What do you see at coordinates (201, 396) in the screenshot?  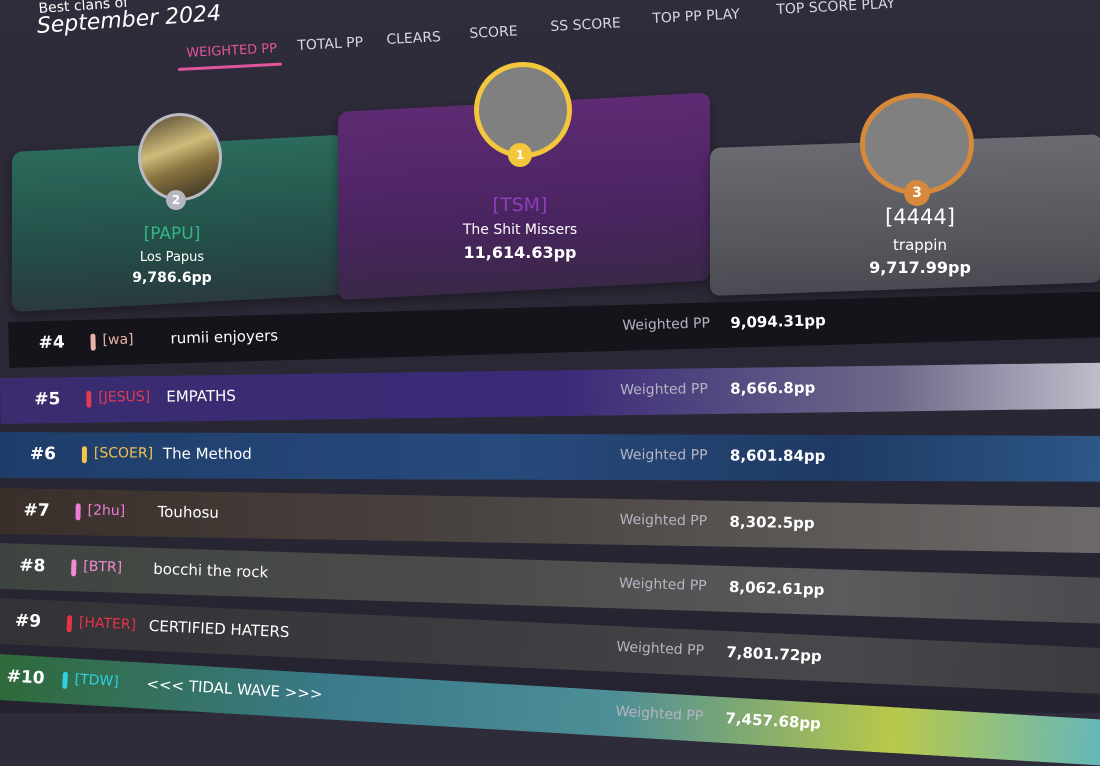 I see `row-name: EMPATHS` at bounding box center [201, 396].